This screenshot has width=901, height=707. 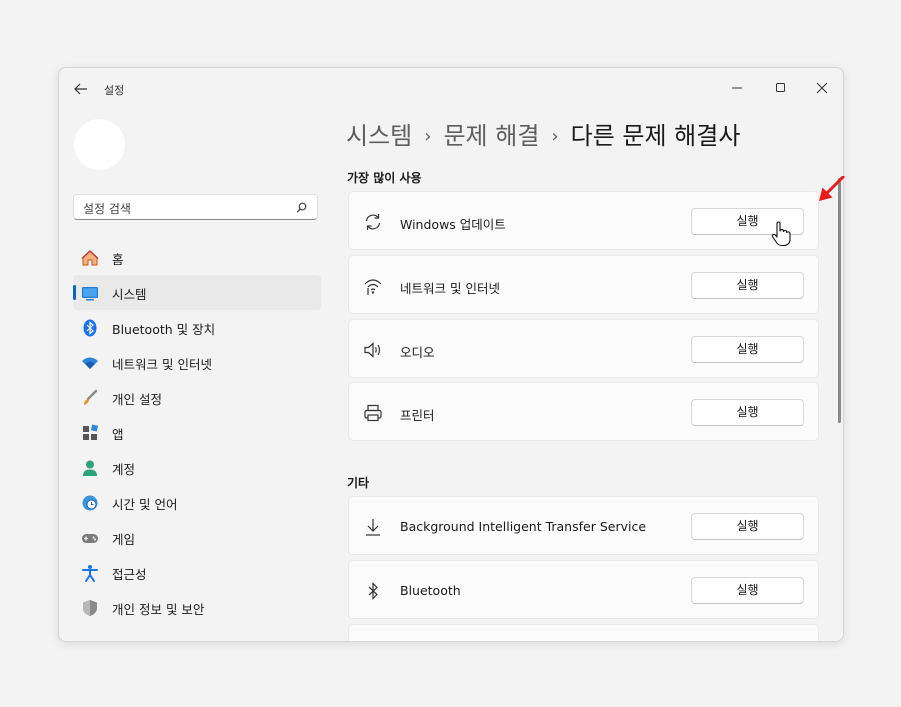 What do you see at coordinates (197, 467) in the screenshot?
I see `sidebar-item-accounts: 계정` at bounding box center [197, 467].